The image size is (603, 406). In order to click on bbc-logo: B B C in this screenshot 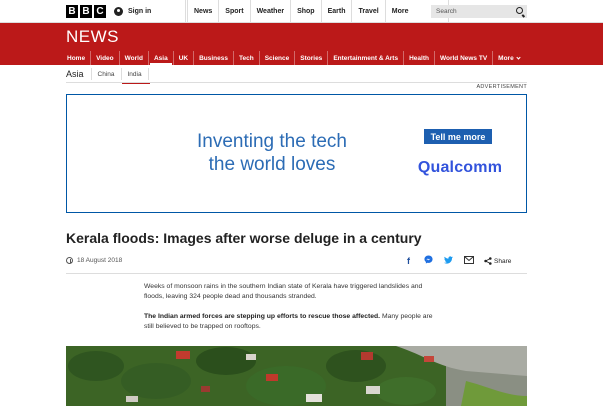, I will do `click(86, 11)`.